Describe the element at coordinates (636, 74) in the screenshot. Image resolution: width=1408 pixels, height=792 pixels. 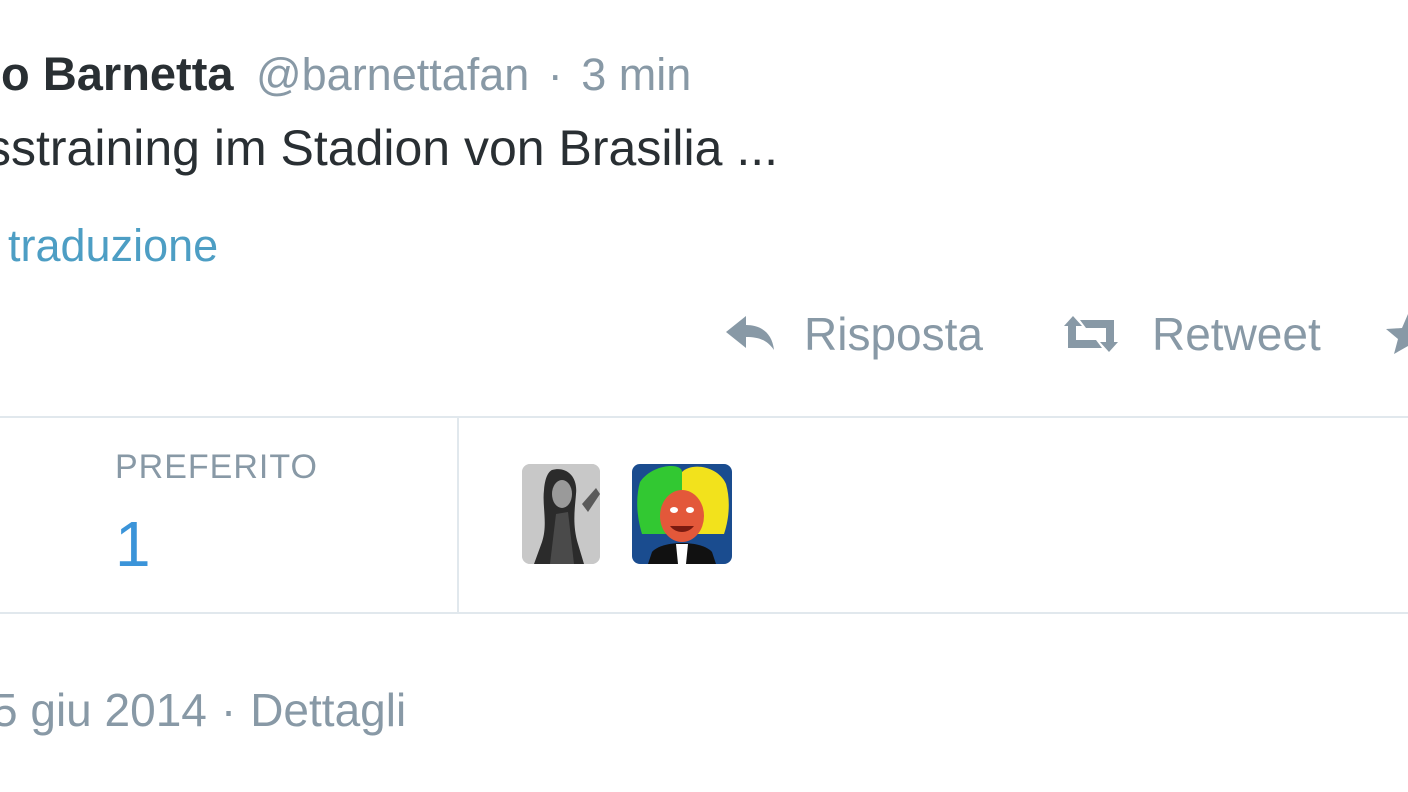
I see `tweet-timestamp: 3 min` at that location.